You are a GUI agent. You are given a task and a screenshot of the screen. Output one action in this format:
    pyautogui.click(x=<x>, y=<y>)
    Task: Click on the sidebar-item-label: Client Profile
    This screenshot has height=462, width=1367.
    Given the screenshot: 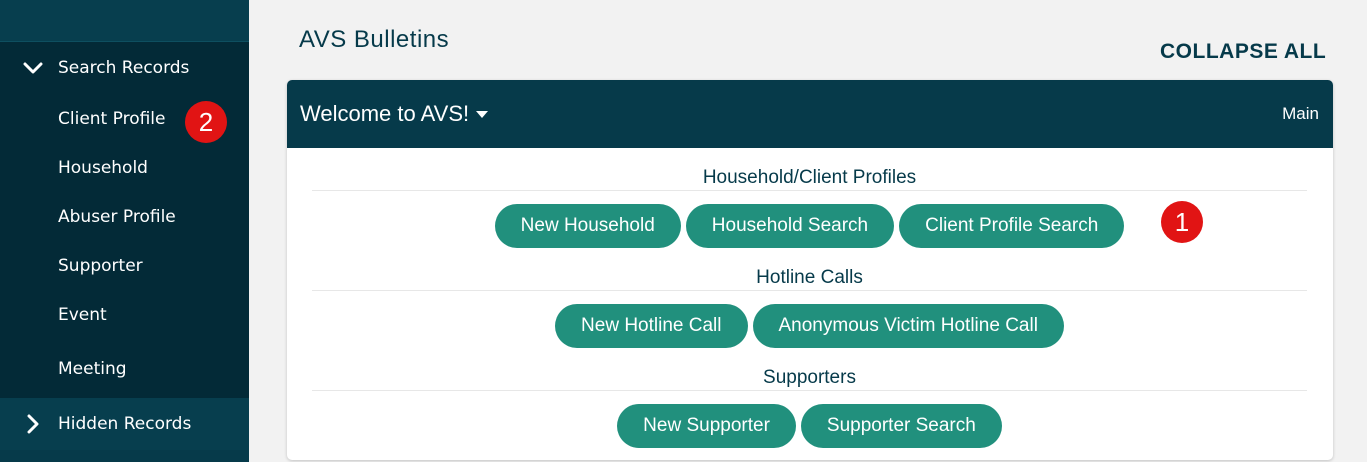 What is the action you would take?
    pyautogui.click(x=112, y=118)
    